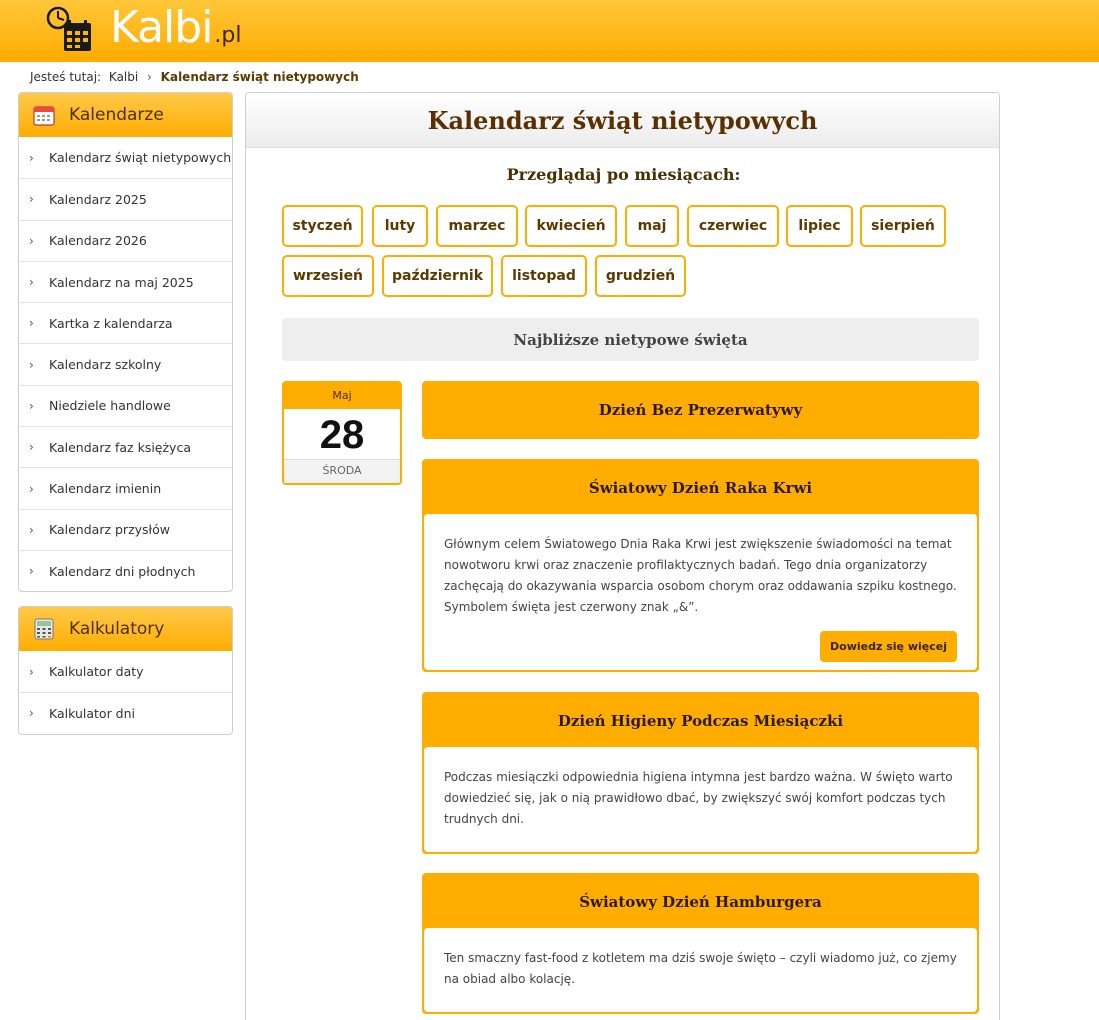 The height and width of the screenshot is (1020, 1099). I want to click on browse-by-month-label: Przeglądaj po miesiącach:, so click(623, 174).